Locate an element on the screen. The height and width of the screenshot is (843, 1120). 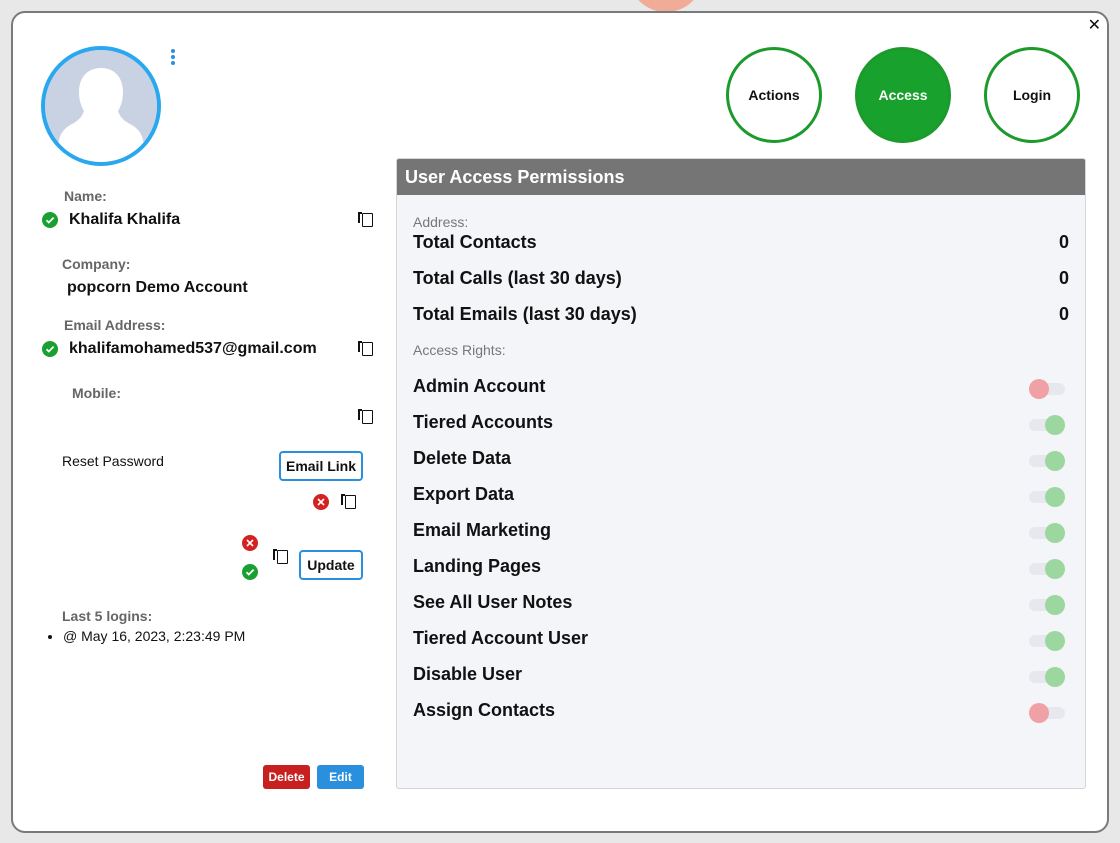
mobile-label: Mobile: is located at coordinates (96, 393).